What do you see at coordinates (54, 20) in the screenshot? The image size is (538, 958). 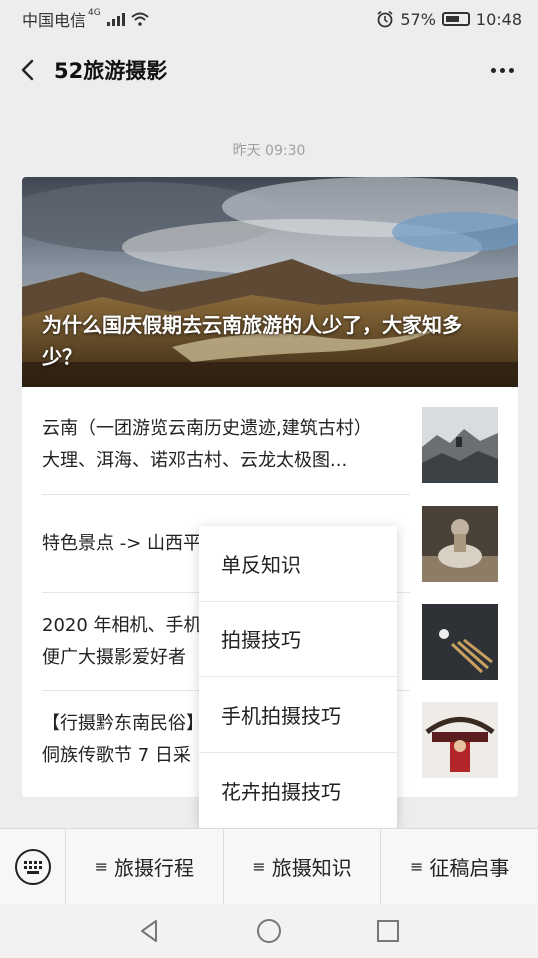 I see `carrier-name: 中国电信` at bounding box center [54, 20].